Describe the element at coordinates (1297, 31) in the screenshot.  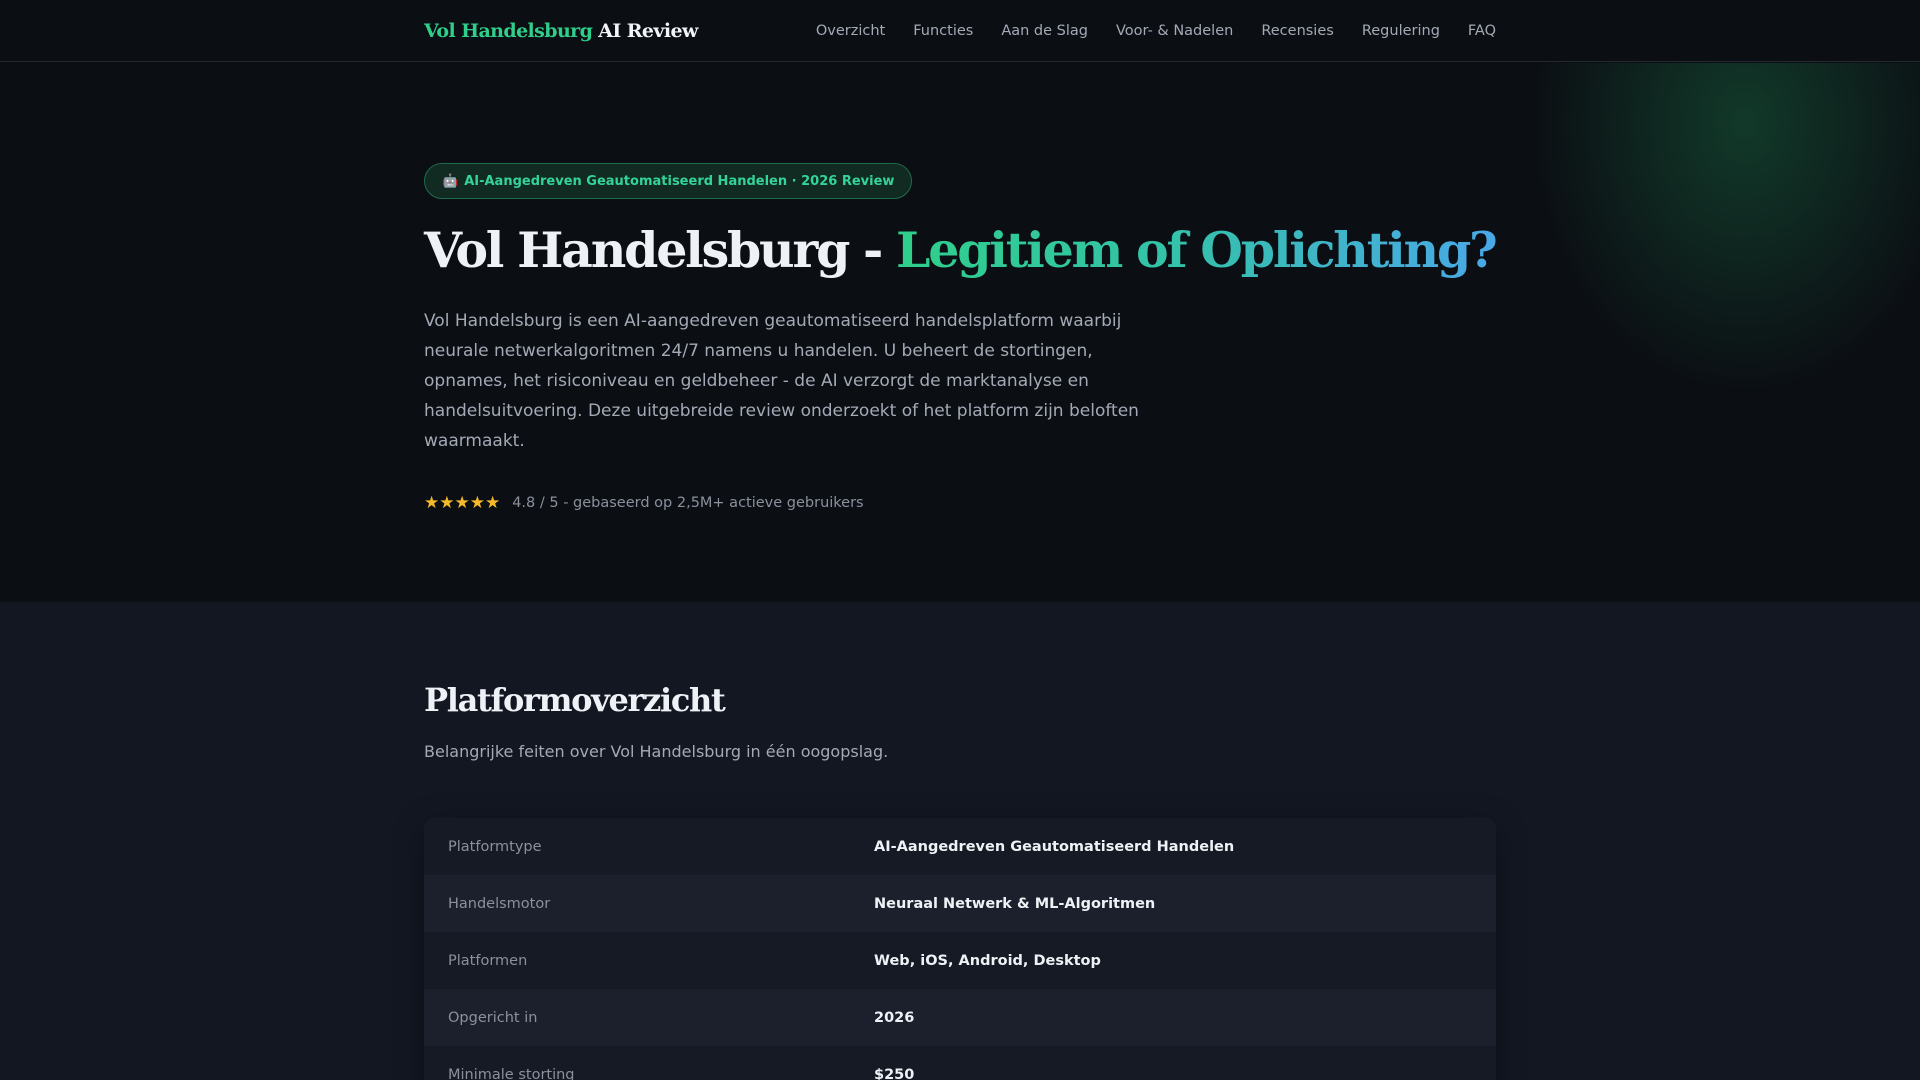
I see `nav-link-recensies: Recensies` at that location.